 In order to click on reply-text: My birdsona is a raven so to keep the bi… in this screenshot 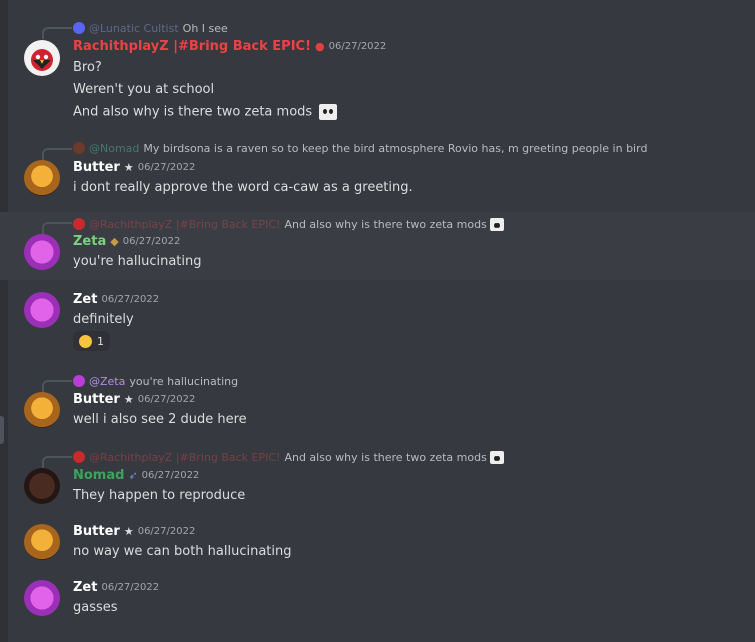, I will do `click(395, 148)`.